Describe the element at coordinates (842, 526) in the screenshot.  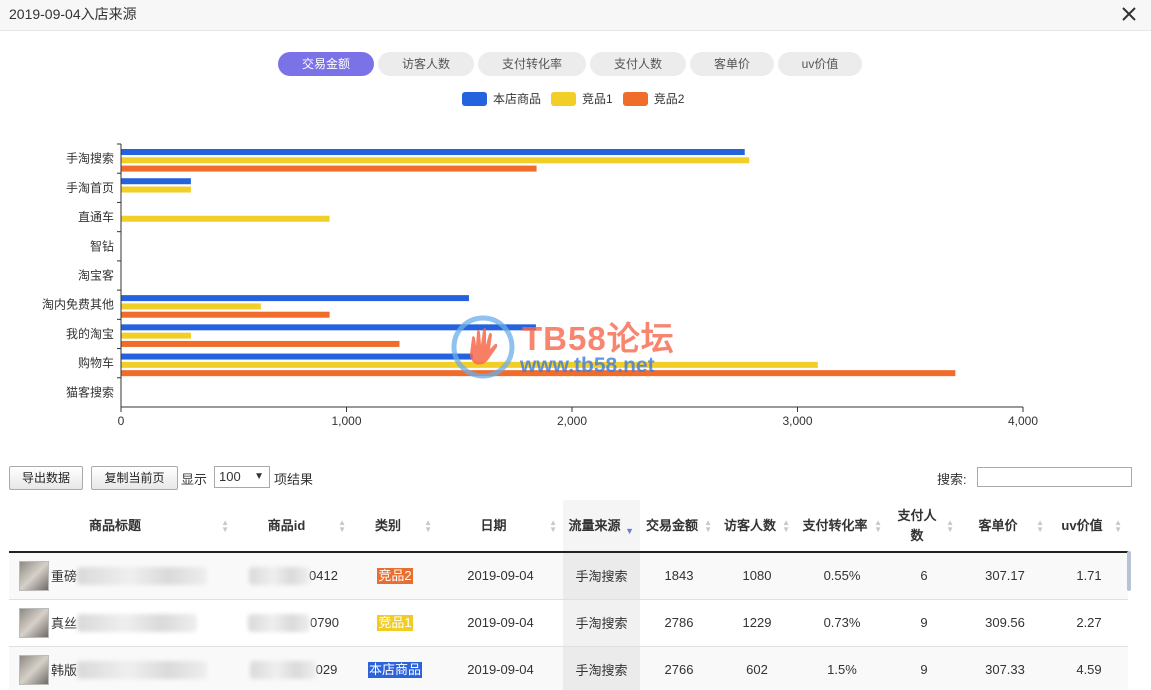
I see `th-conversion: 支付转化率 ▲ ▼` at that location.